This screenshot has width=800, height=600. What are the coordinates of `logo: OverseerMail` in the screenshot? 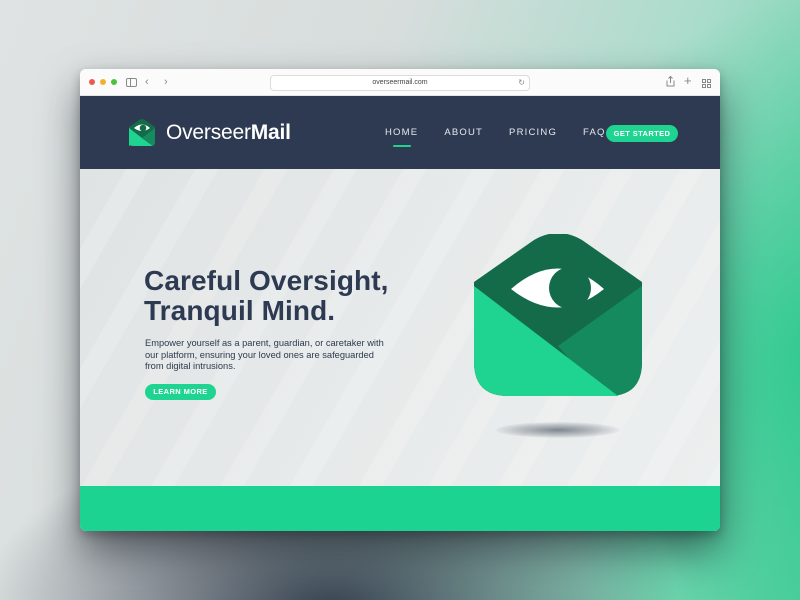 It's located at (208, 133).